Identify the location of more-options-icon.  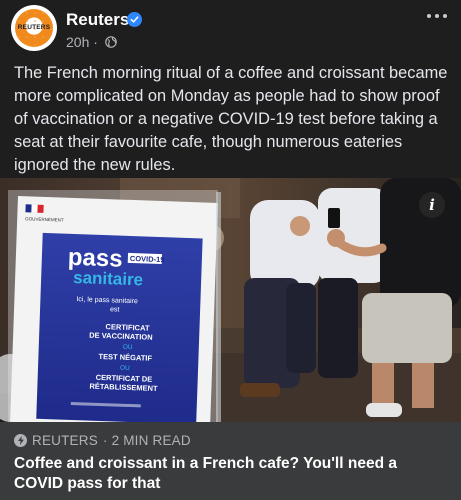
(437, 16).